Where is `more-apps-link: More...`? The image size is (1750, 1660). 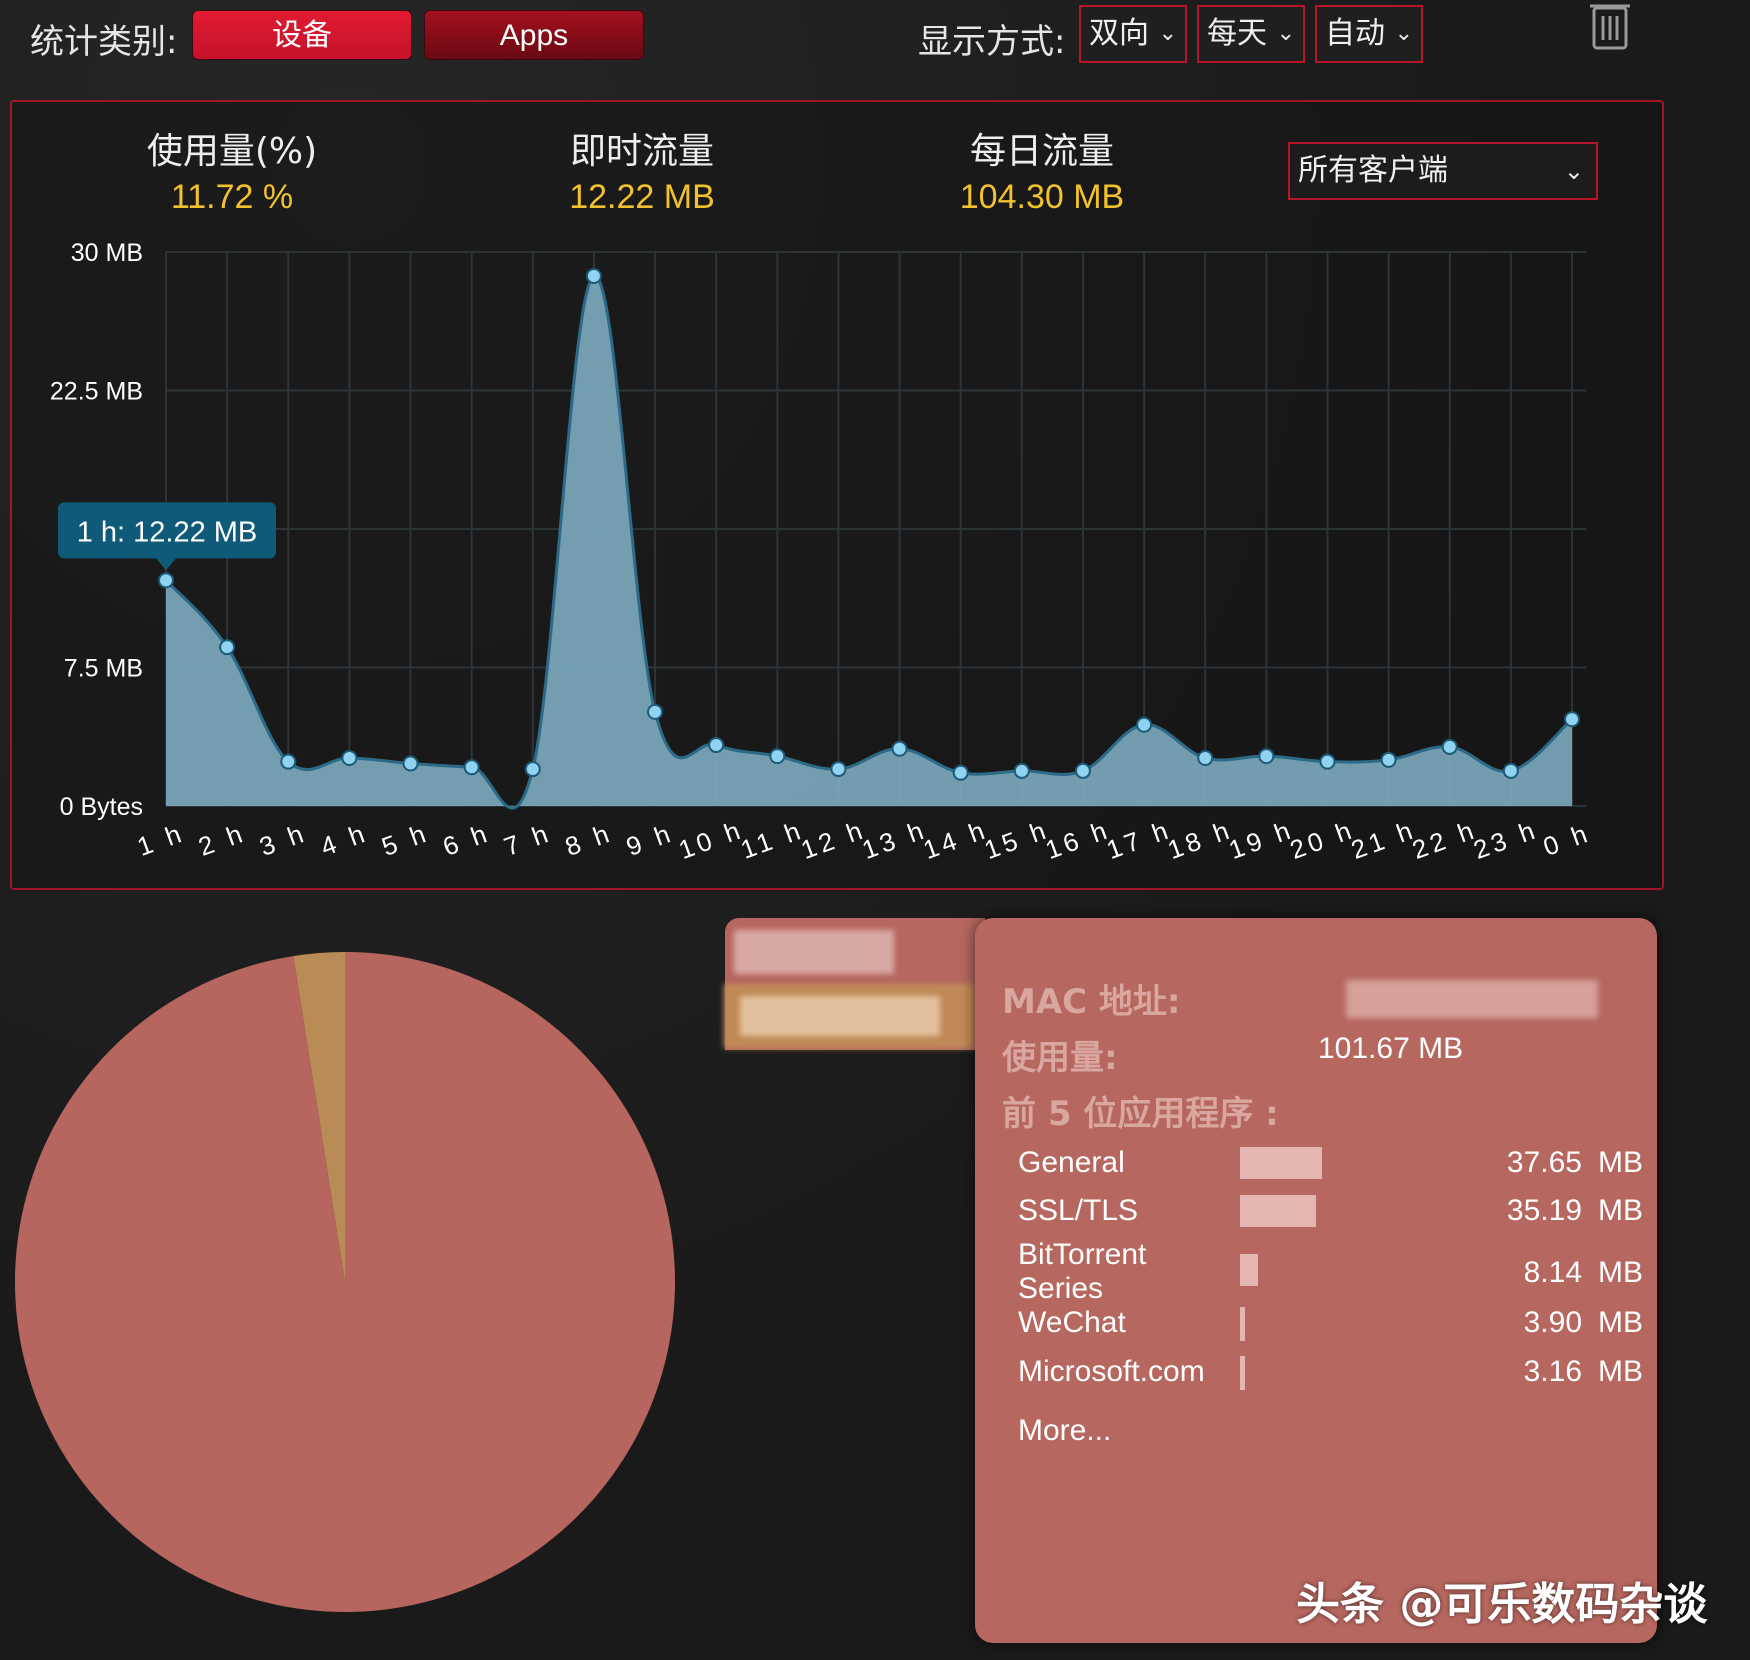
more-apps-link: More... is located at coordinates (1064, 1431).